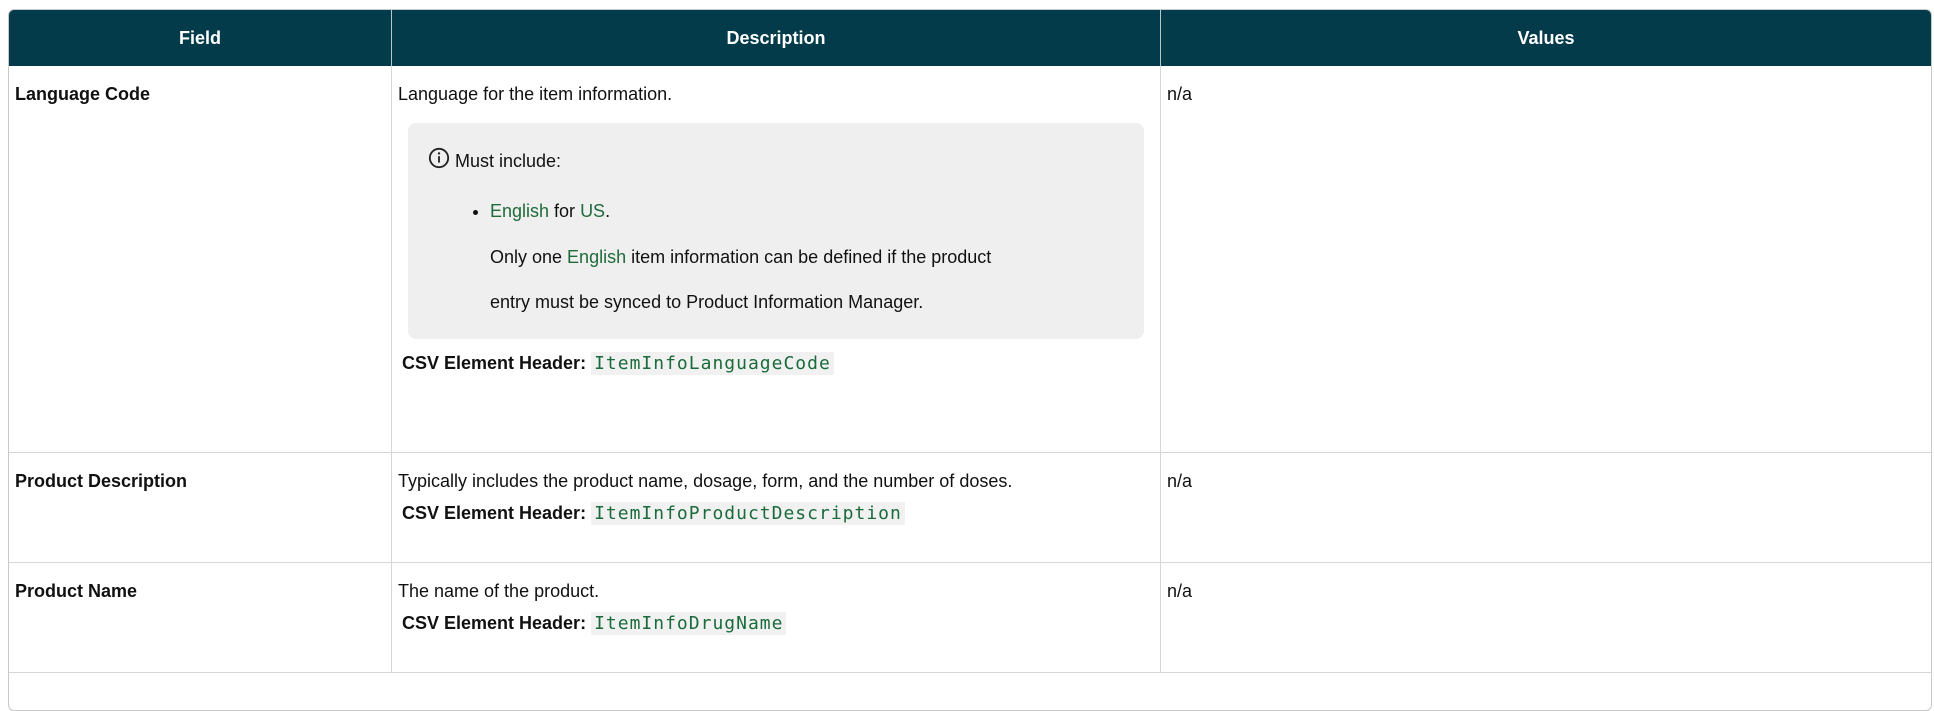 This screenshot has width=1934, height=711. What do you see at coordinates (200, 618) in the screenshot?
I see `field-name: Product Name` at bounding box center [200, 618].